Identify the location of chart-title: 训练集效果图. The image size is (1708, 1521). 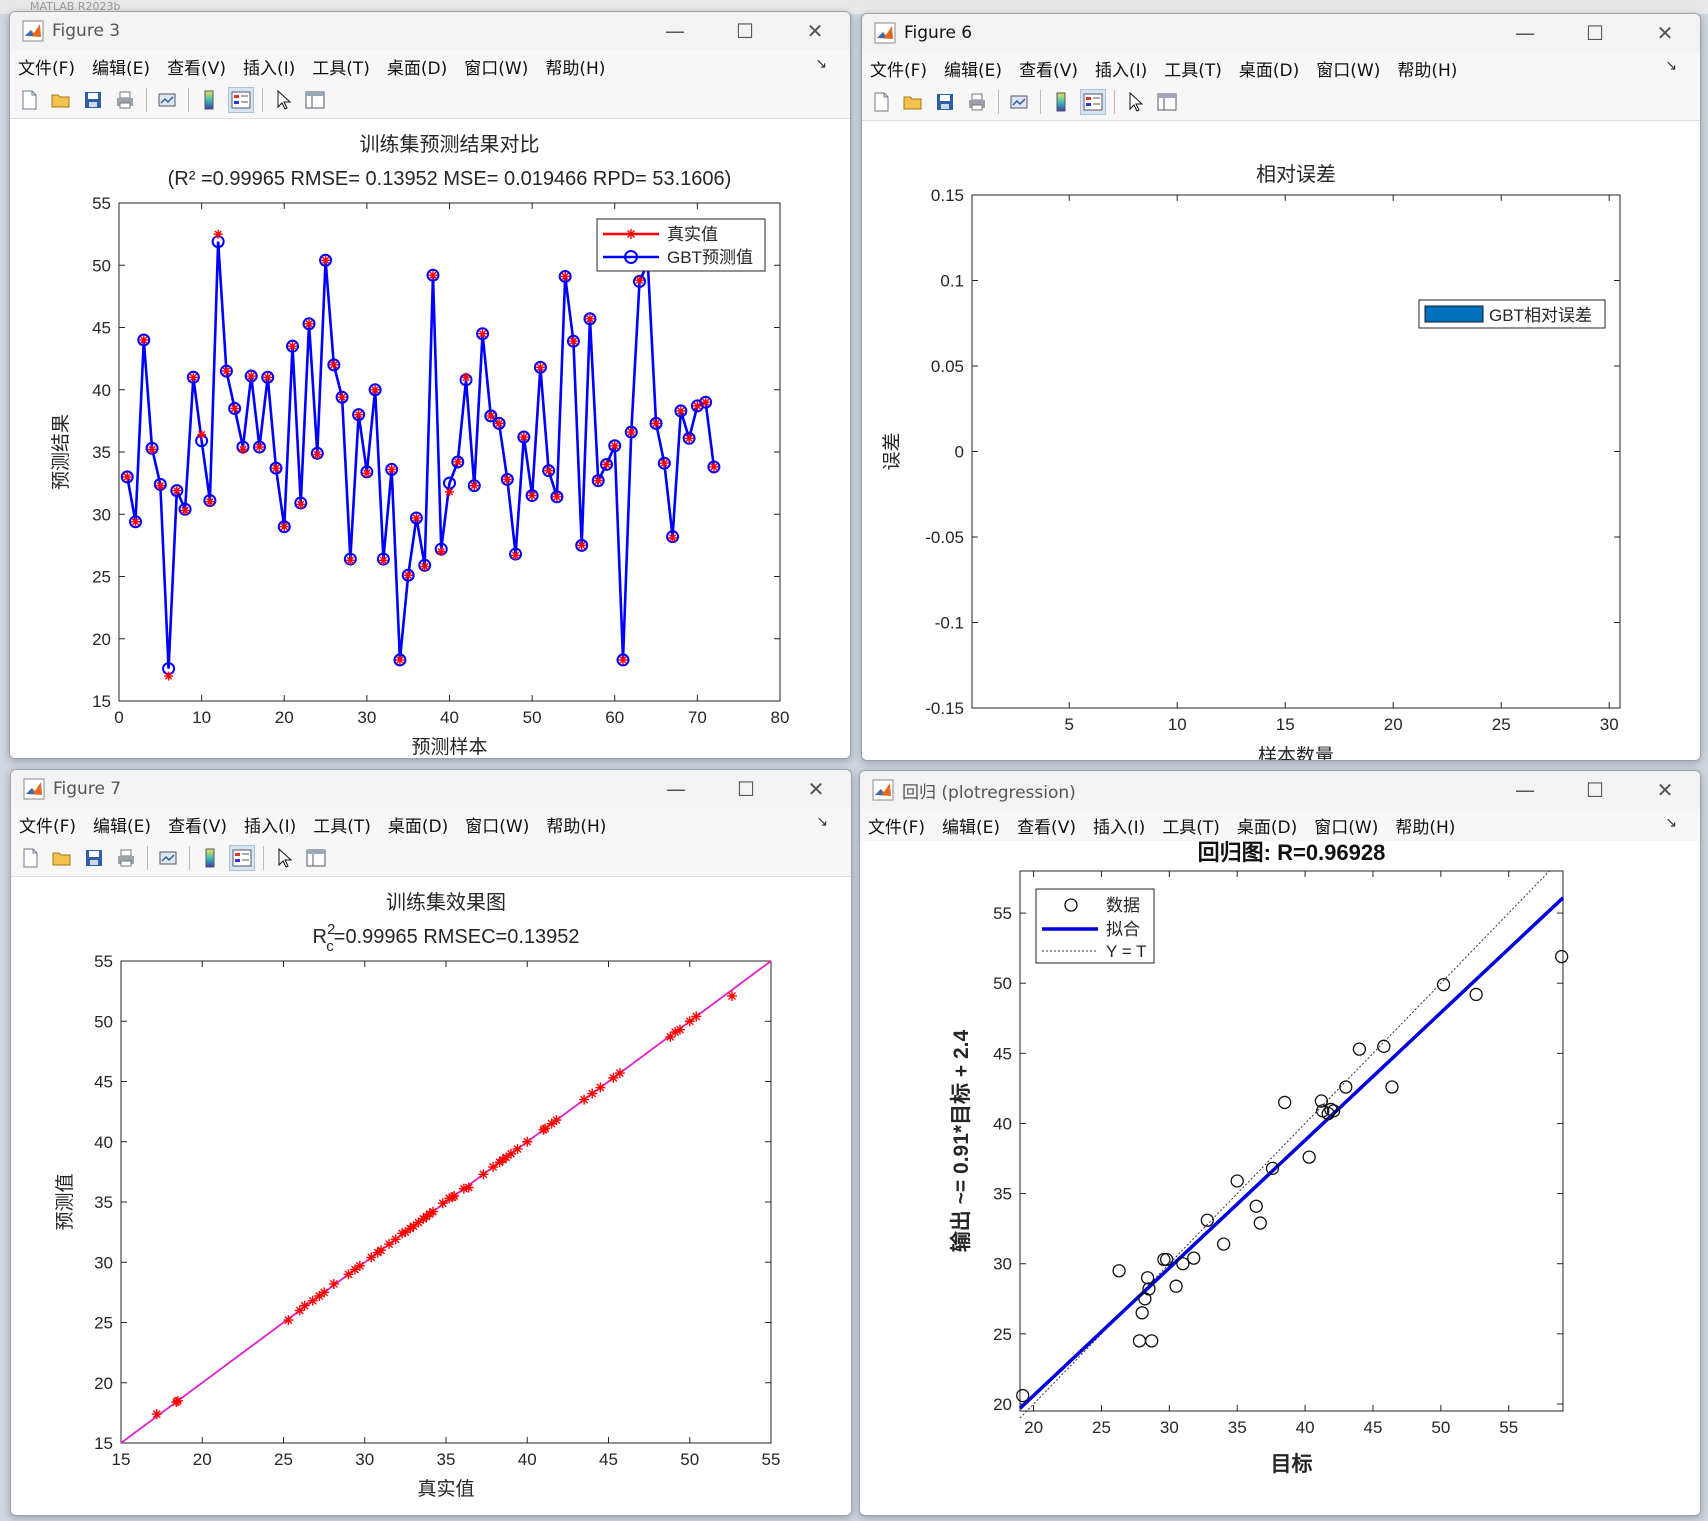
(446, 902).